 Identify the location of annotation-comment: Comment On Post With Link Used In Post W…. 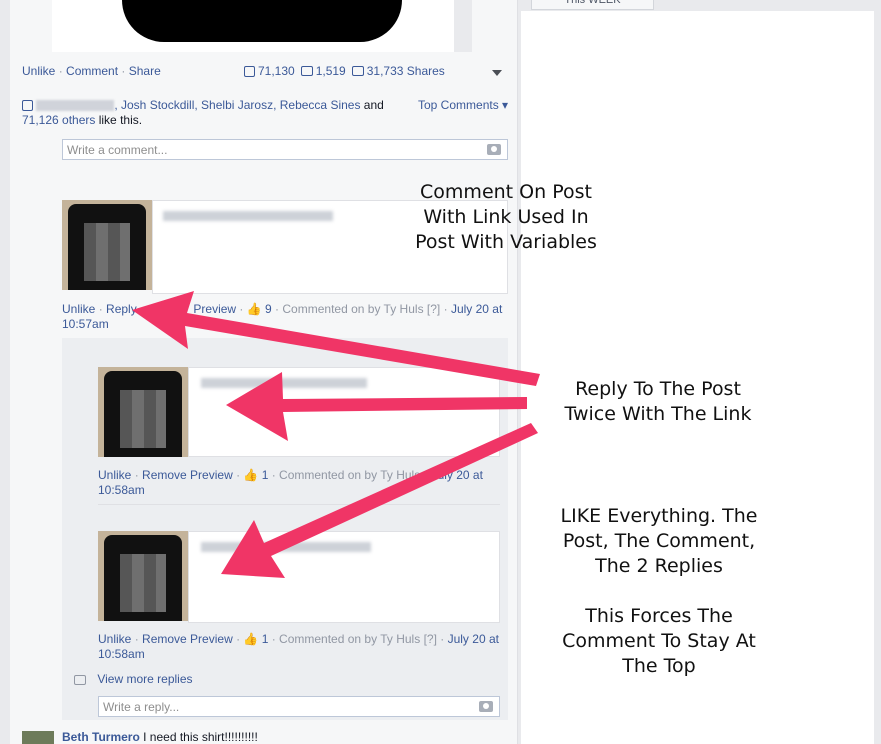
(506, 217).